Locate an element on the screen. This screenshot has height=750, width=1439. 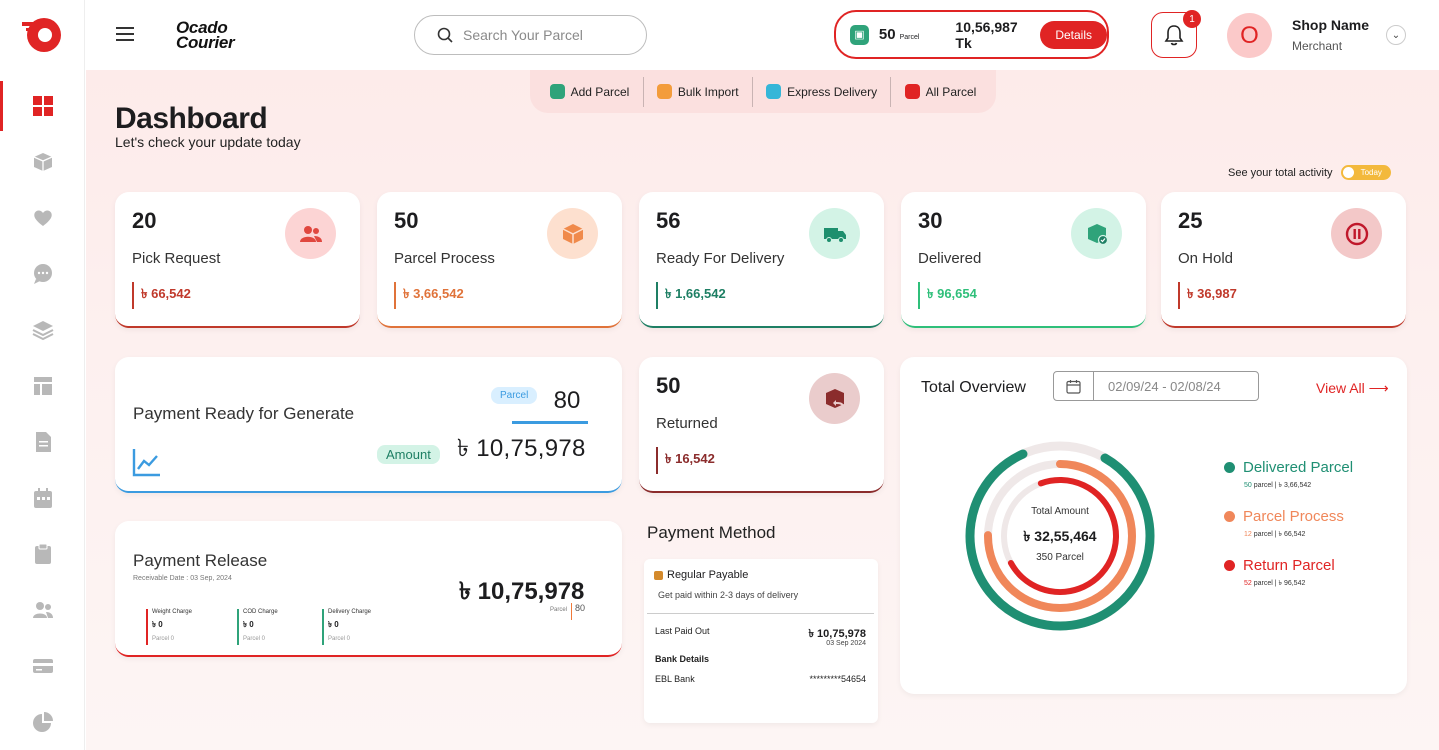
payment-release-title: Payment Release is located at coordinates (200, 560).